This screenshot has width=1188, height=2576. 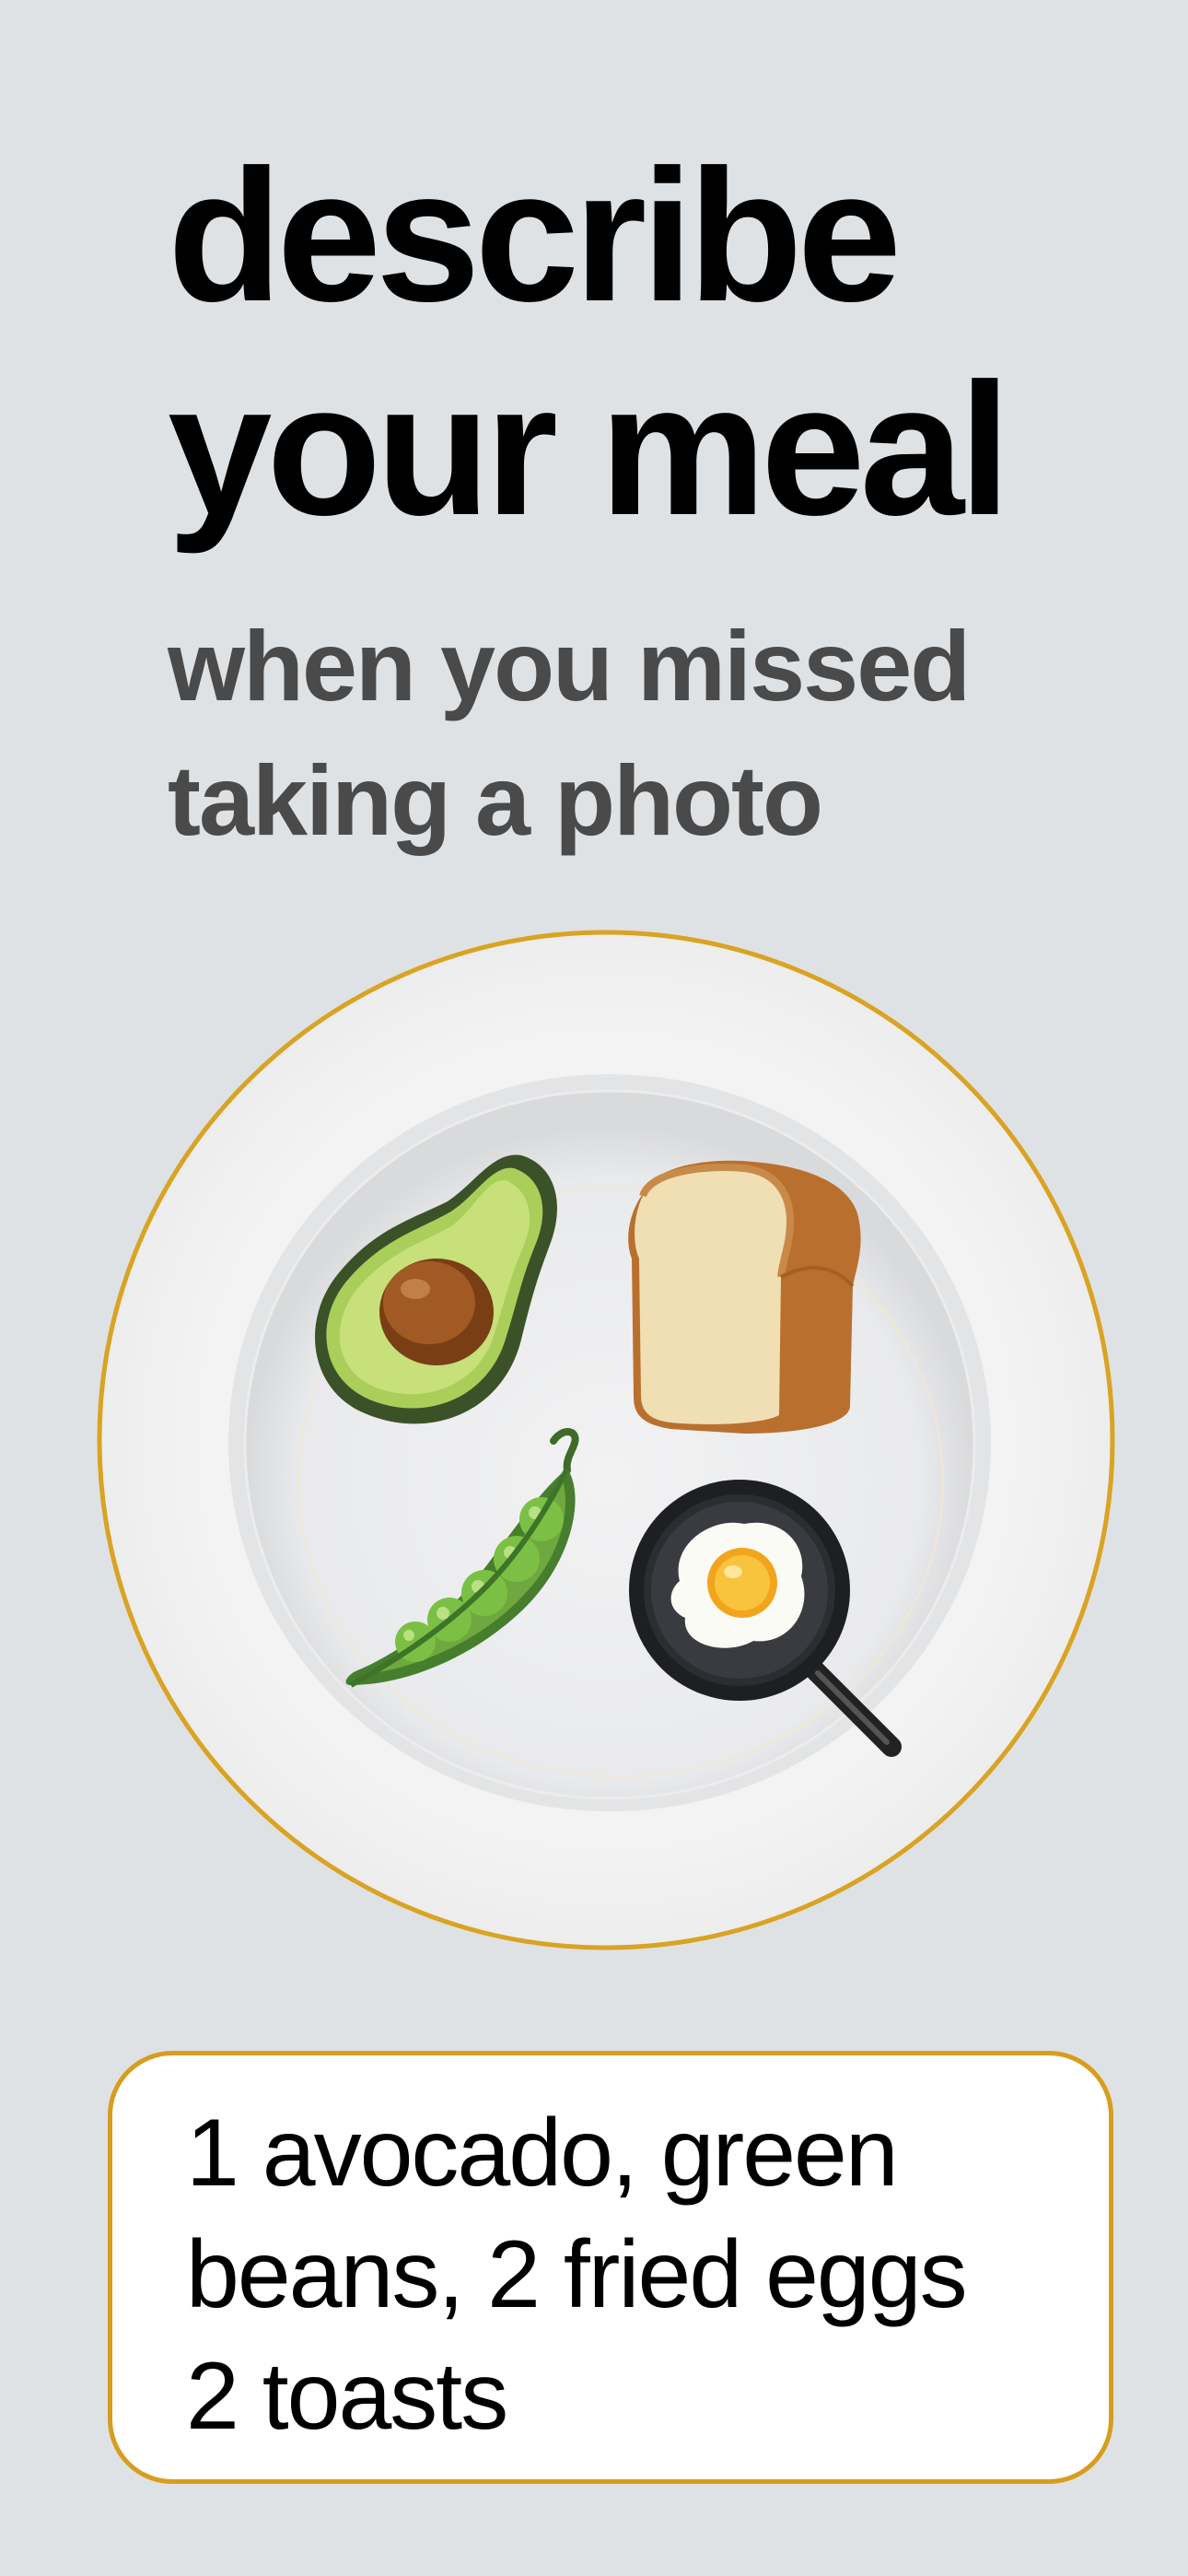 I want to click on fried-egg-pan-icon, so click(x=765, y=1618).